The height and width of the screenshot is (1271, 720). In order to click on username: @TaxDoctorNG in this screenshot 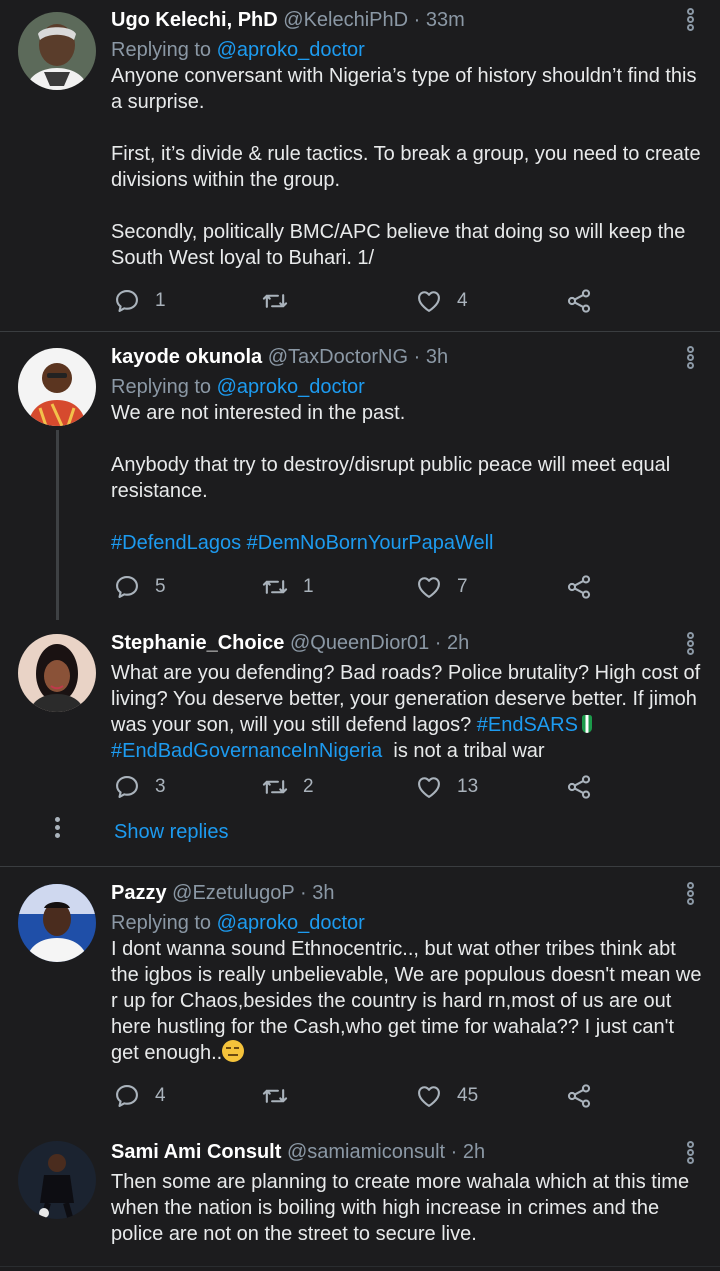, I will do `click(338, 357)`.